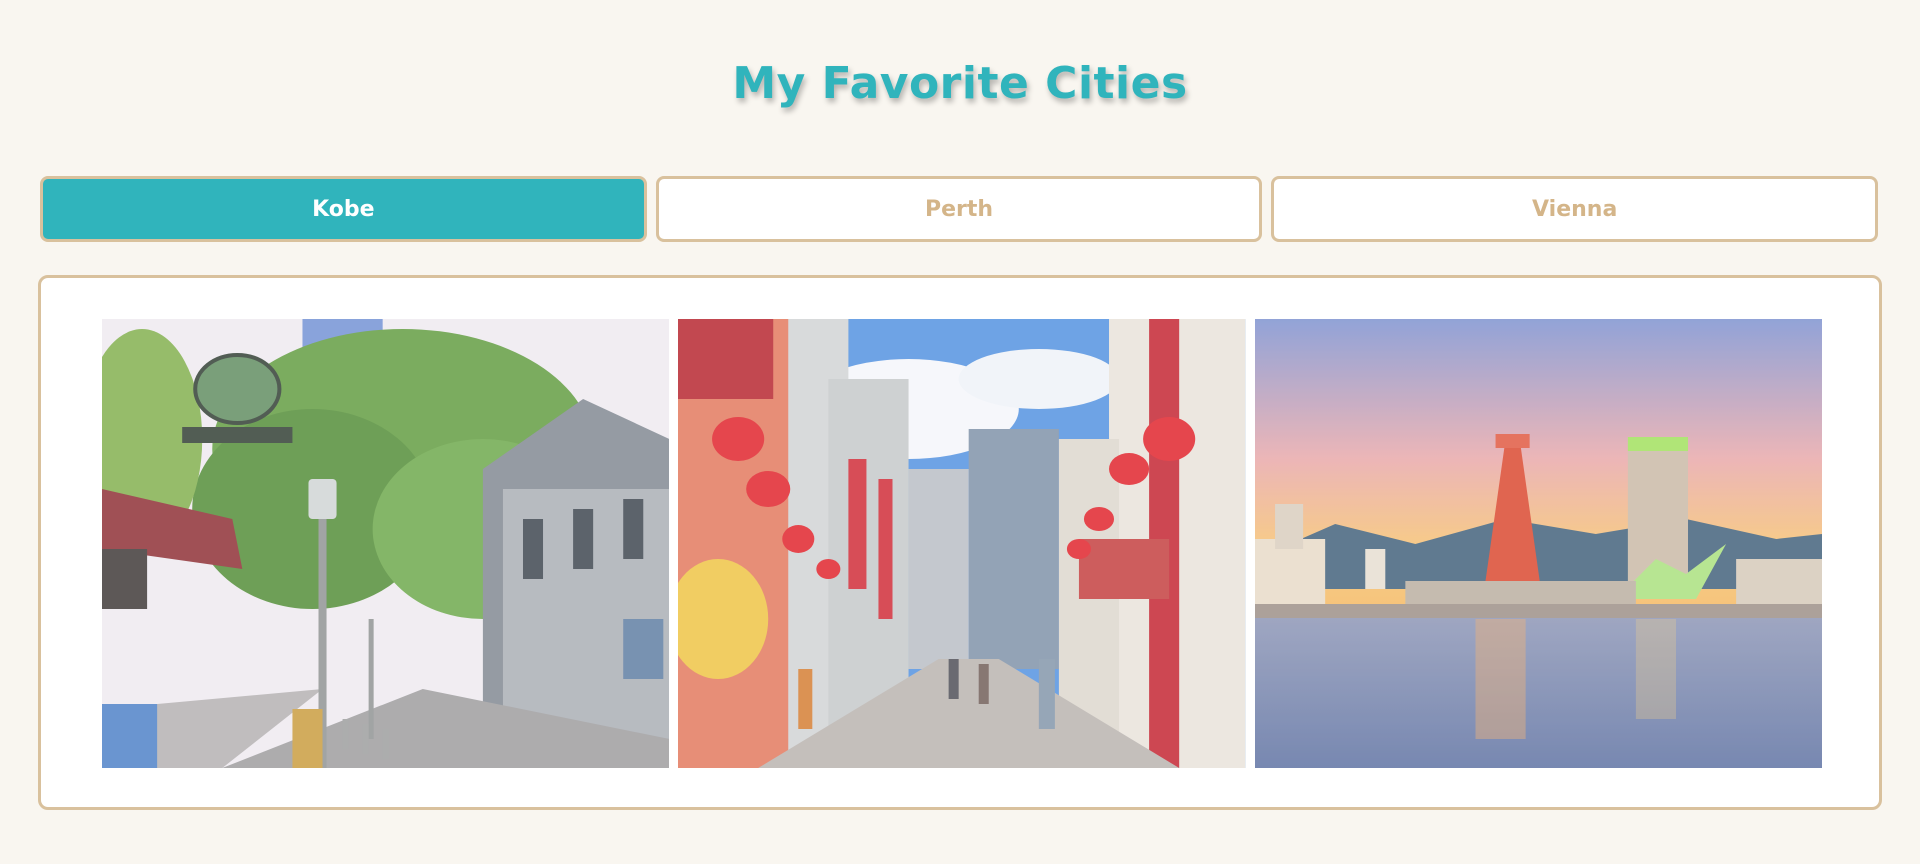 This screenshot has height=864, width=1920. I want to click on tab-perth: Perth, so click(959, 209).